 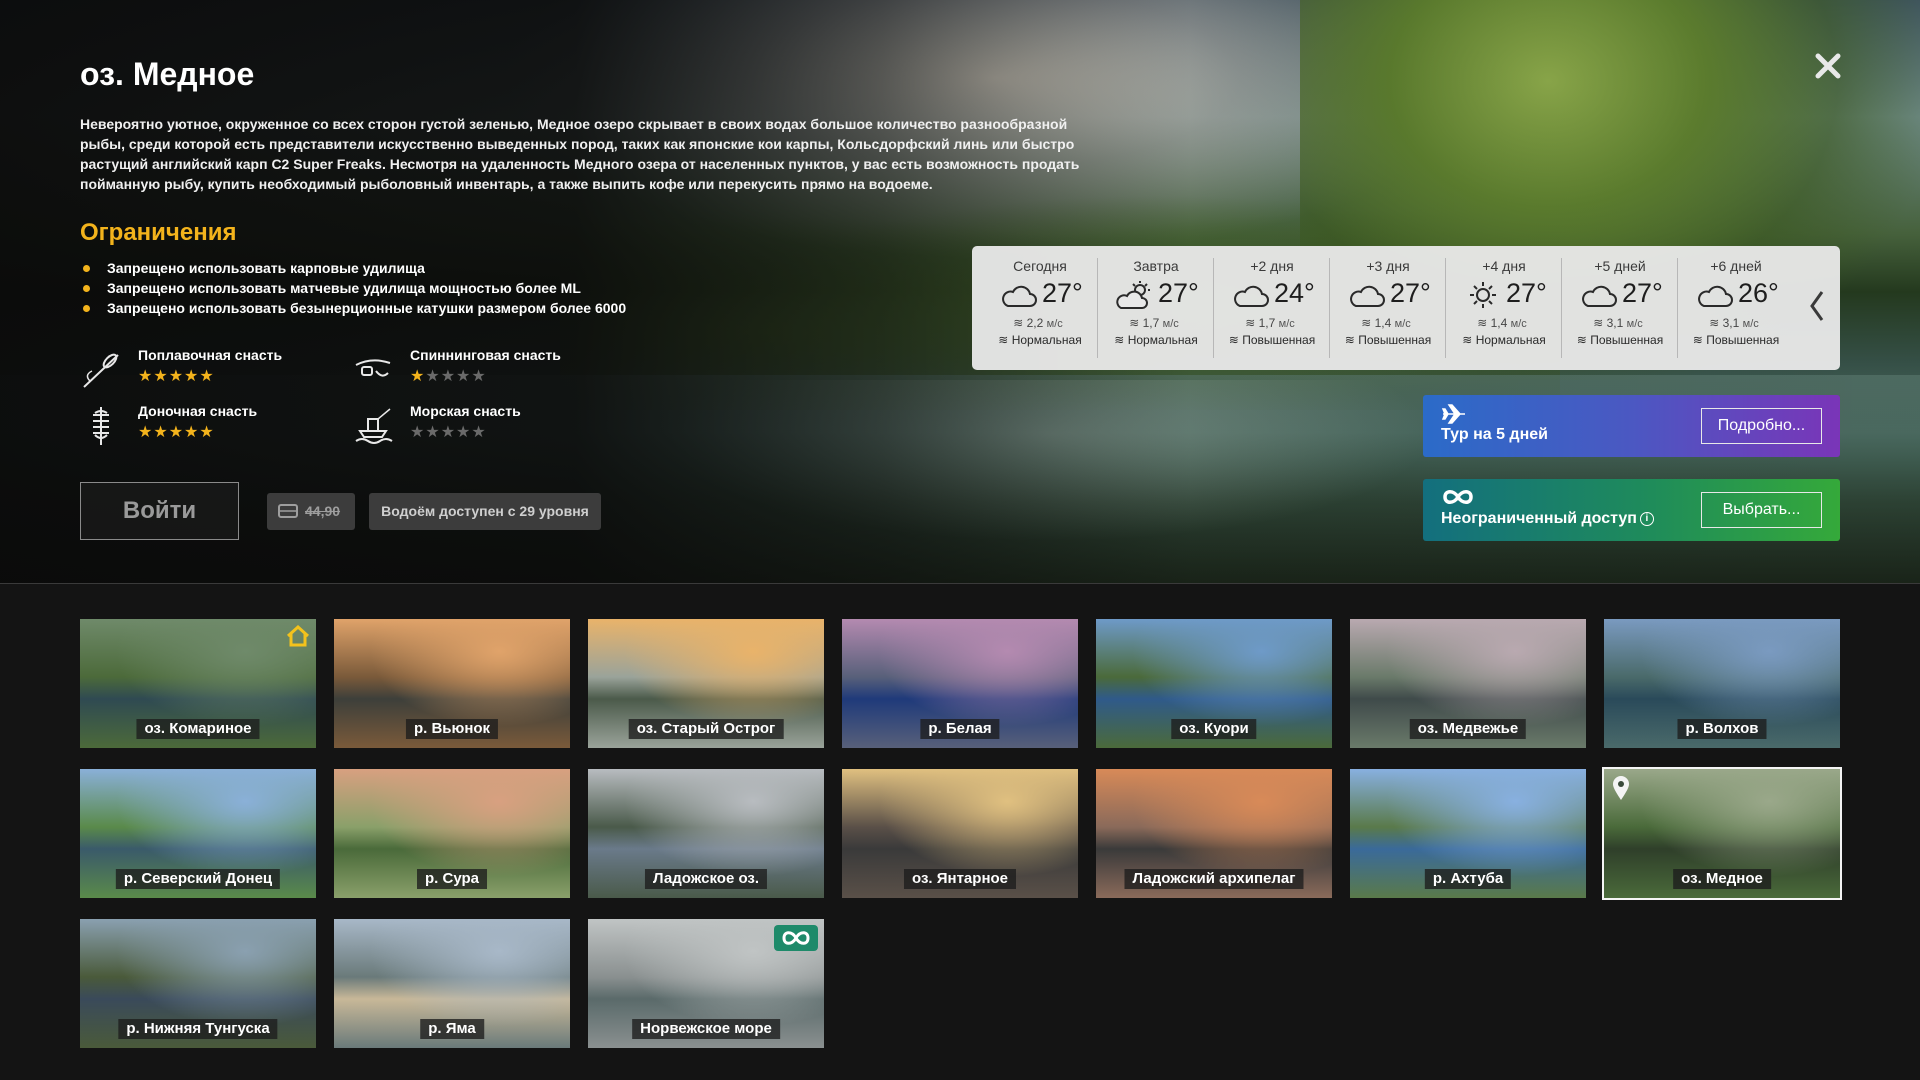 I want to click on weather-day: Завтра 27° ≋ 1,7 м/с ≋ Нормальная, so click(x=1156, y=308).